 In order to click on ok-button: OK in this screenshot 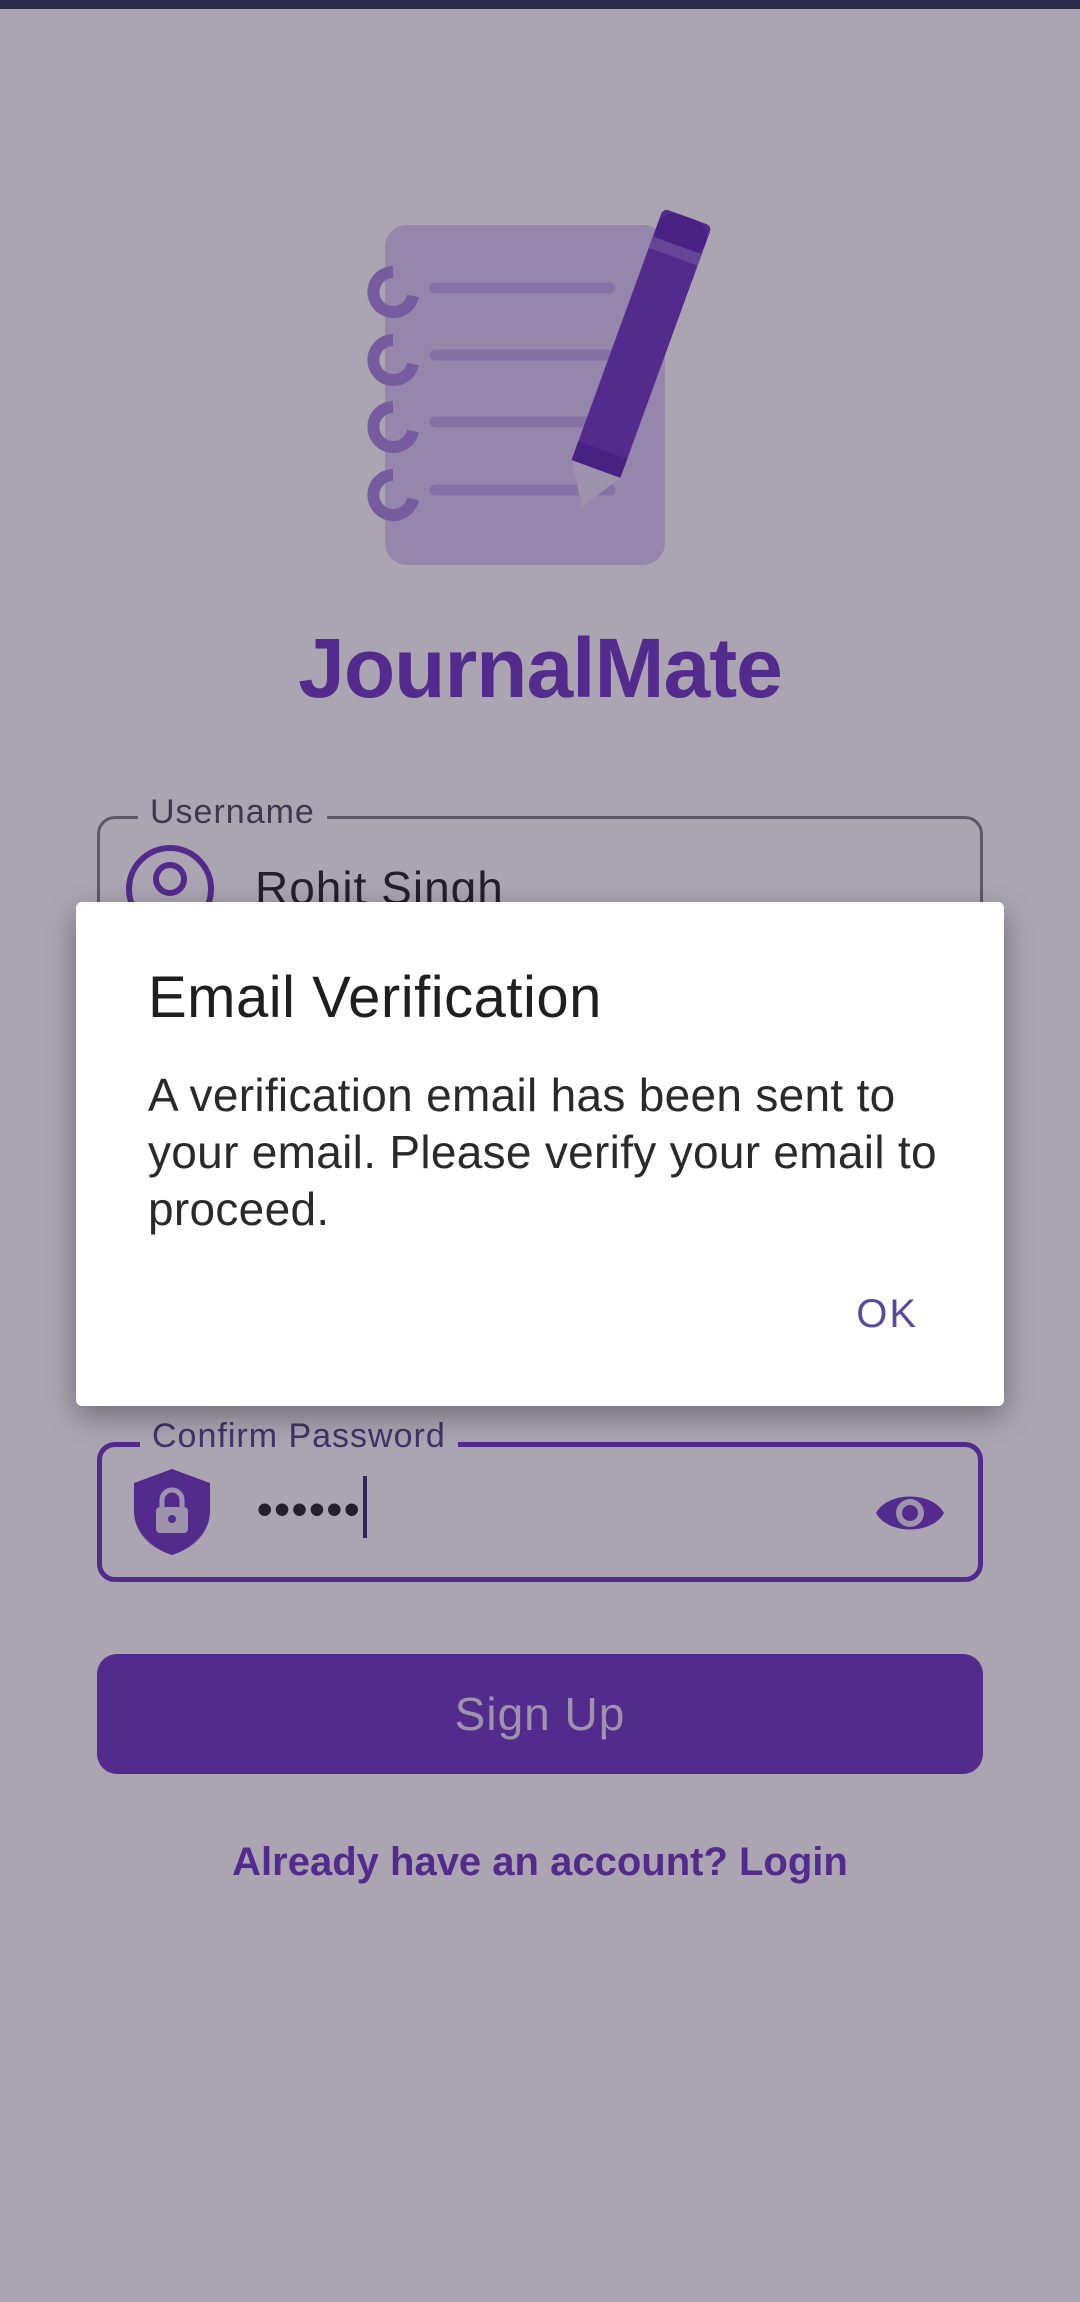, I will do `click(887, 1314)`.